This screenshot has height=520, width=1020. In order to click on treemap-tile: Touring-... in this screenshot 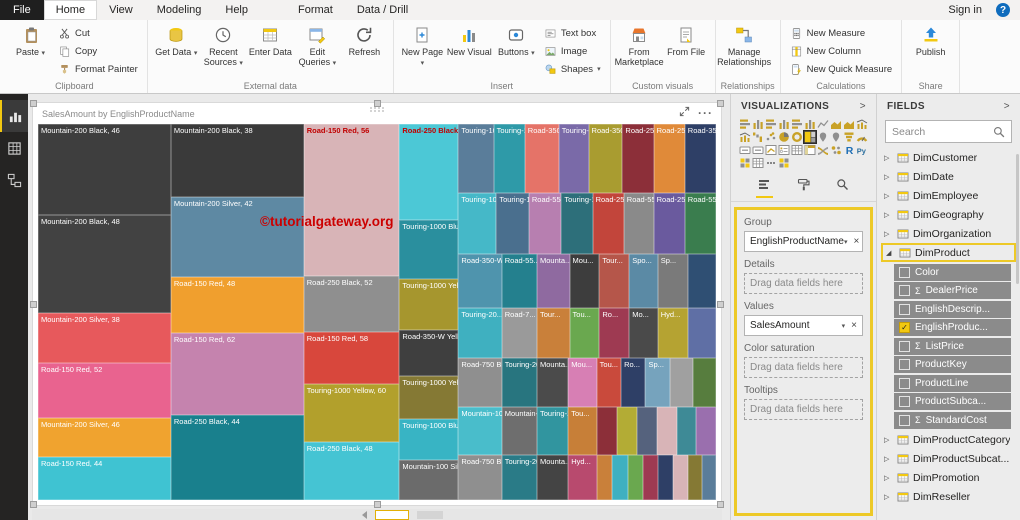, I will do `click(573, 159)`.